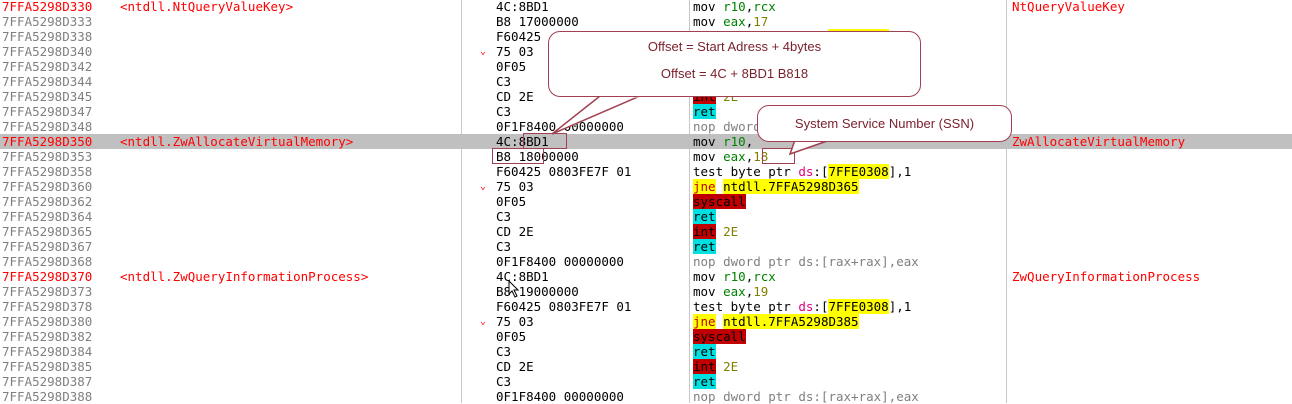 This screenshot has height=404, width=1292. I want to click on ssn-callout: System Service Number (SSN), so click(884, 123).